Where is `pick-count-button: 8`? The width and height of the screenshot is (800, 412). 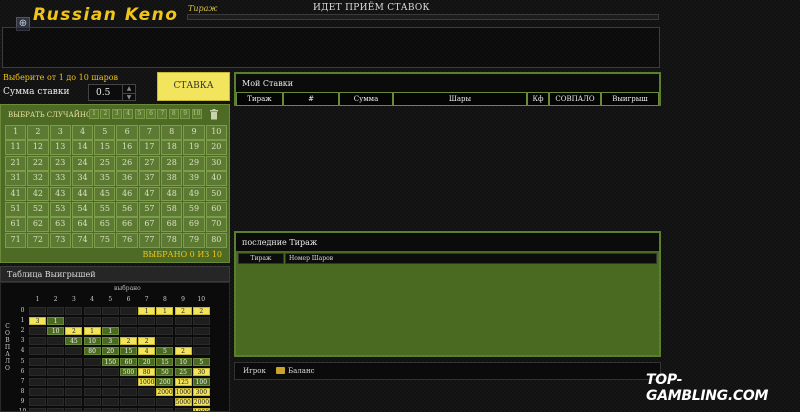 pick-count-button: 8 is located at coordinates (173, 114).